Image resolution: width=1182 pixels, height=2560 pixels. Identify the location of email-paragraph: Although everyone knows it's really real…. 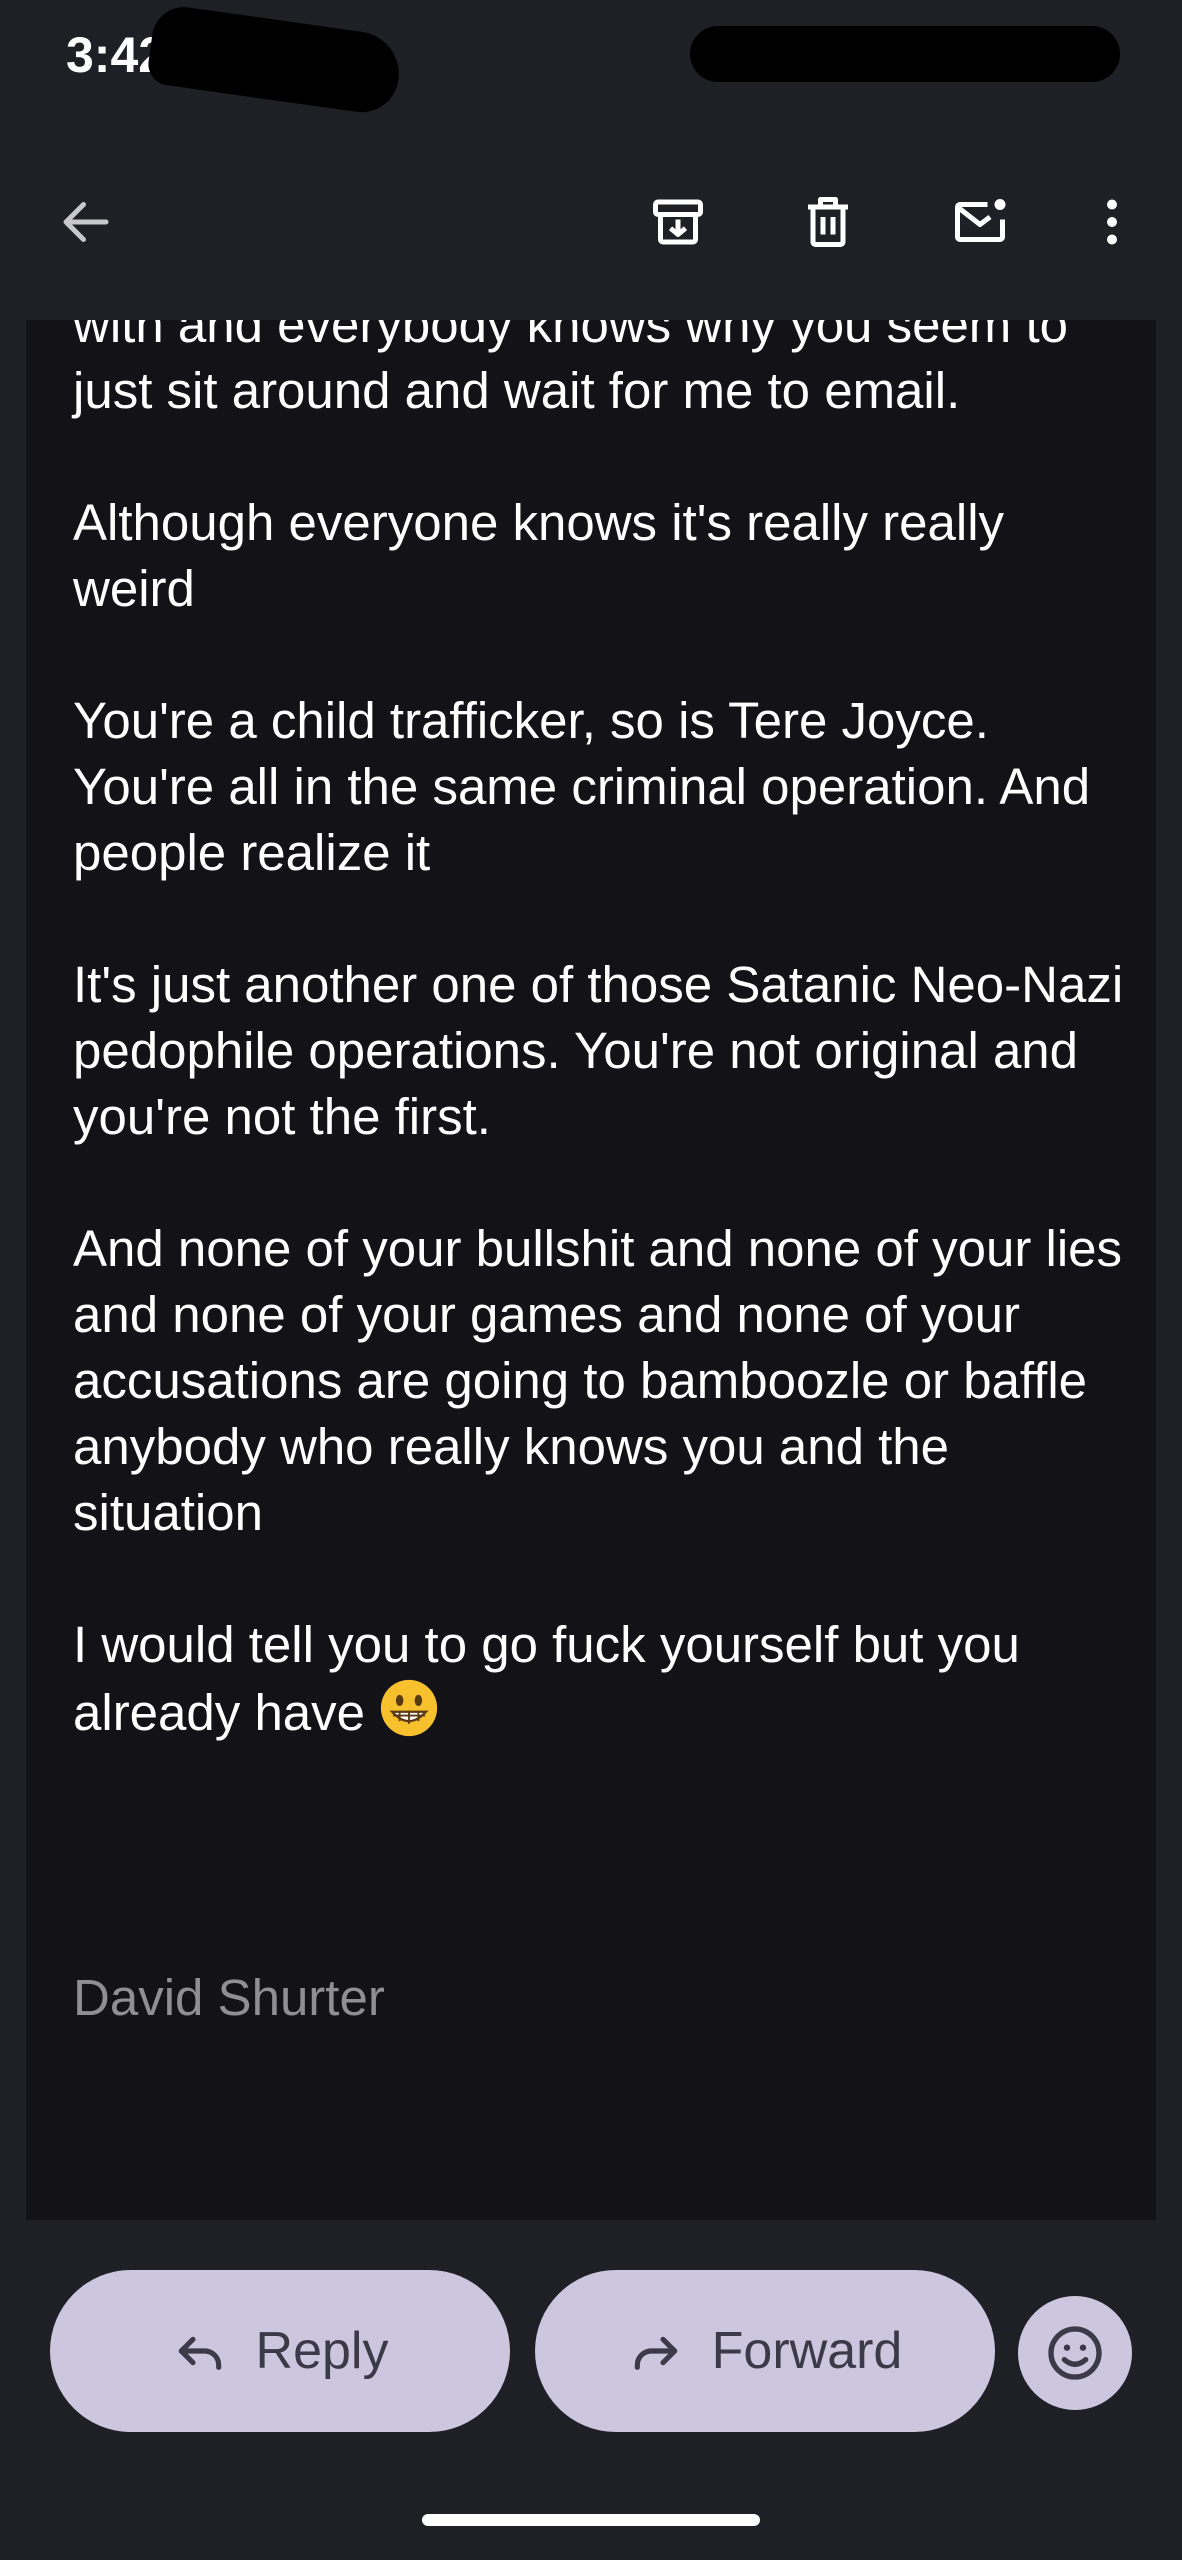
(539, 555).